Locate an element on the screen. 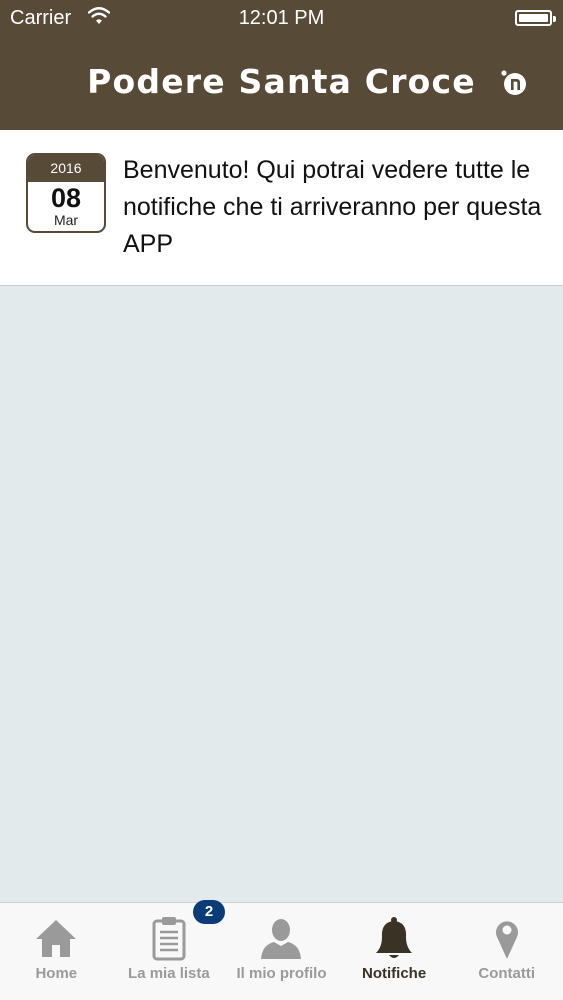 Image resolution: width=563 pixels, height=1000 pixels. user-icon is located at coordinates (281, 938).